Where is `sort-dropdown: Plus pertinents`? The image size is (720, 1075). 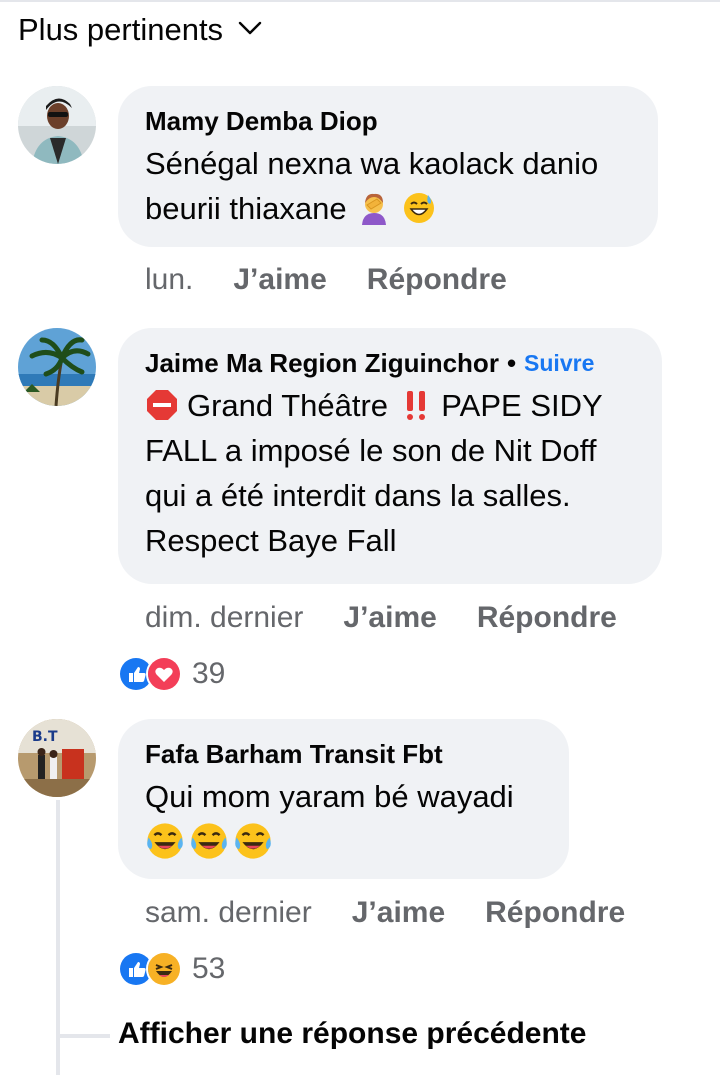 sort-dropdown: Plus pertinents is located at coordinates (140, 30).